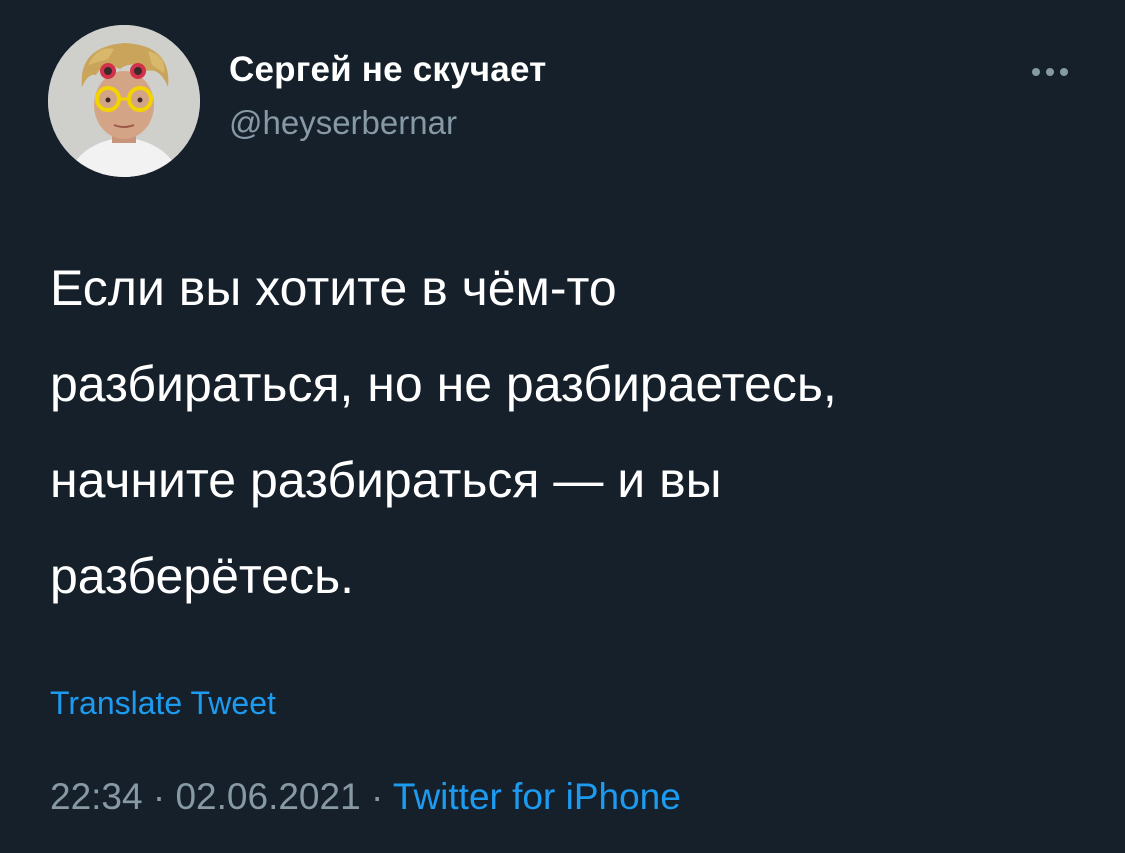 The width and height of the screenshot is (1125, 853). What do you see at coordinates (537, 796) in the screenshot?
I see `tweet-source-link: Twitter for iPhone` at bounding box center [537, 796].